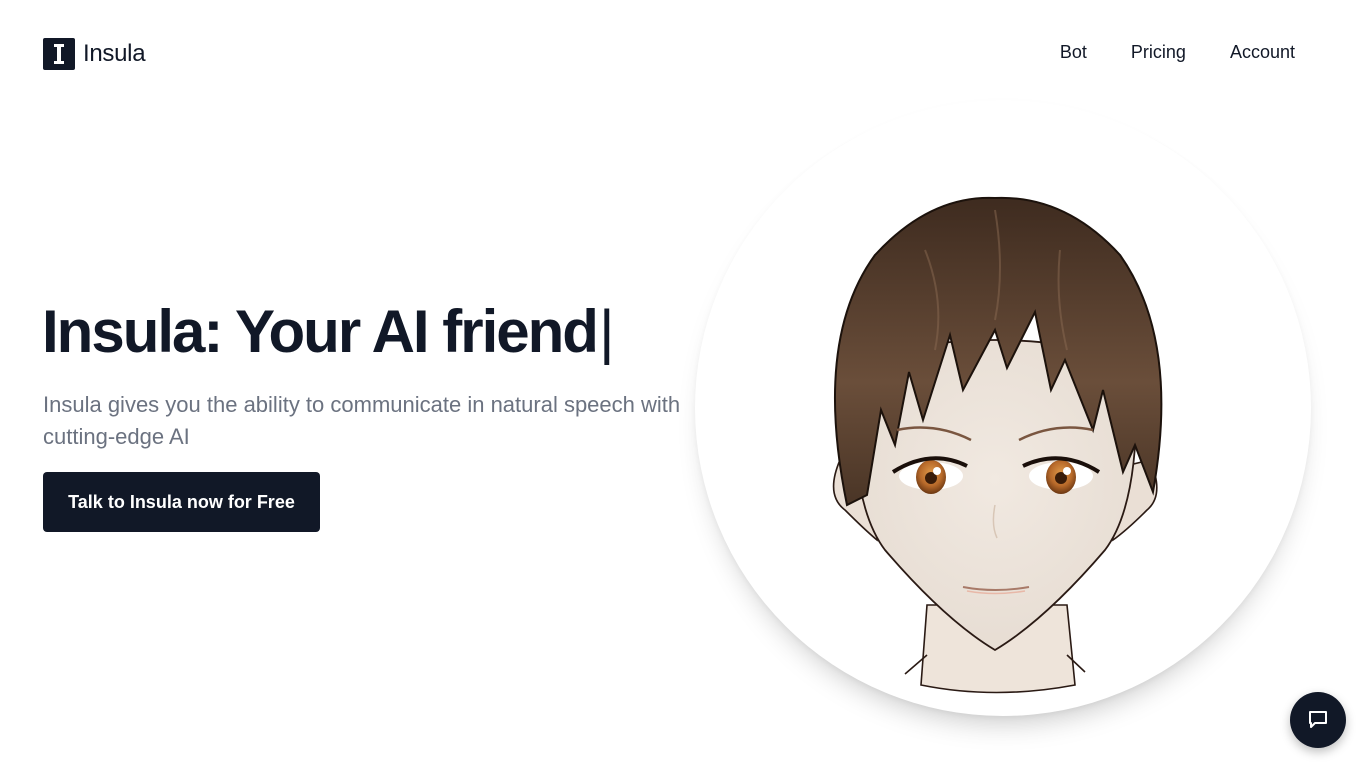  Describe the element at coordinates (181, 502) in the screenshot. I see `talk-to-insula-button: Talk to Insula now for Free` at that location.